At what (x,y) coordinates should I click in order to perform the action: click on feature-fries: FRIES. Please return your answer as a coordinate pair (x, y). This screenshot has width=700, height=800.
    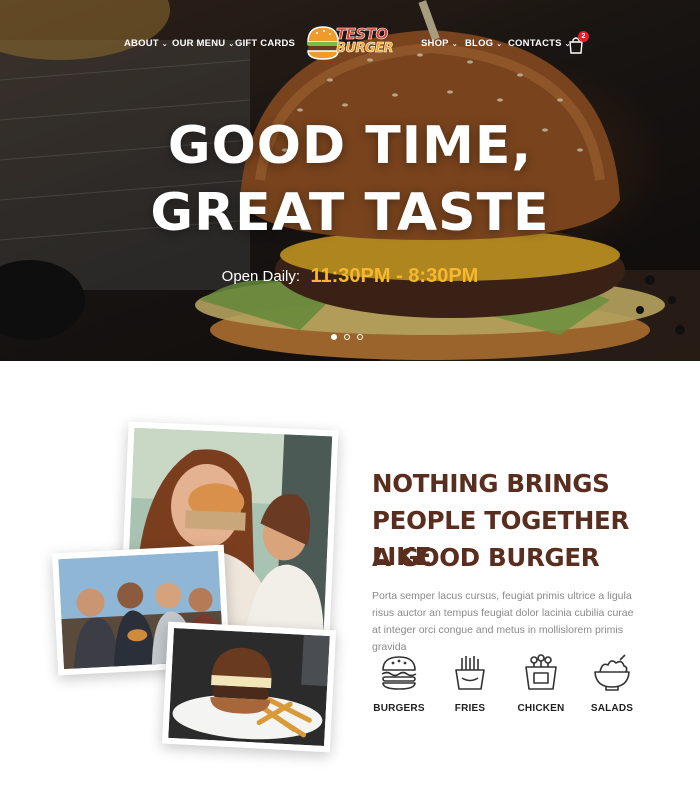
    Looking at the image, I should click on (470, 683).